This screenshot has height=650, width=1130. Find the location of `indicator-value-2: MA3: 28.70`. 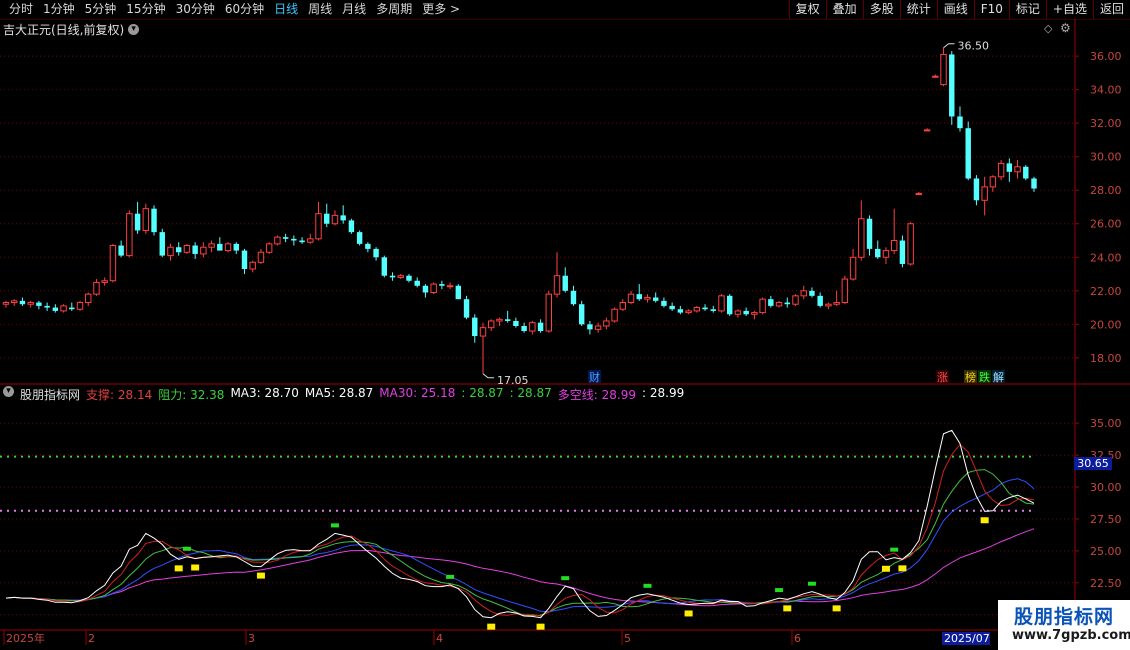

indicator-value-2: MA3: 28.70 is located at coordinates (264, 393).